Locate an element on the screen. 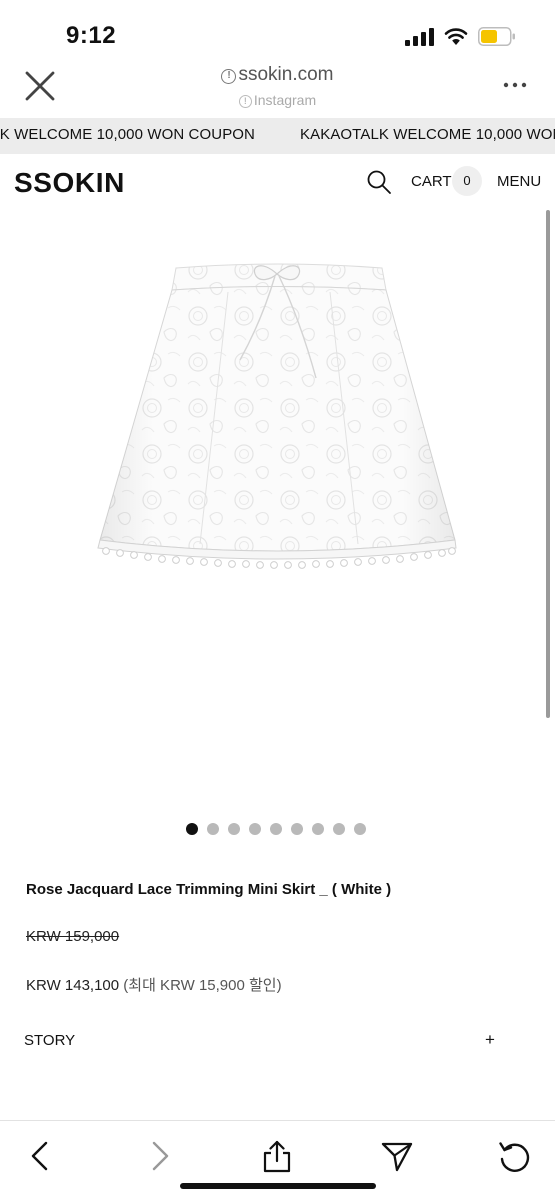  url-subtitle-text: Instagram is located at coordinates (285, 100).